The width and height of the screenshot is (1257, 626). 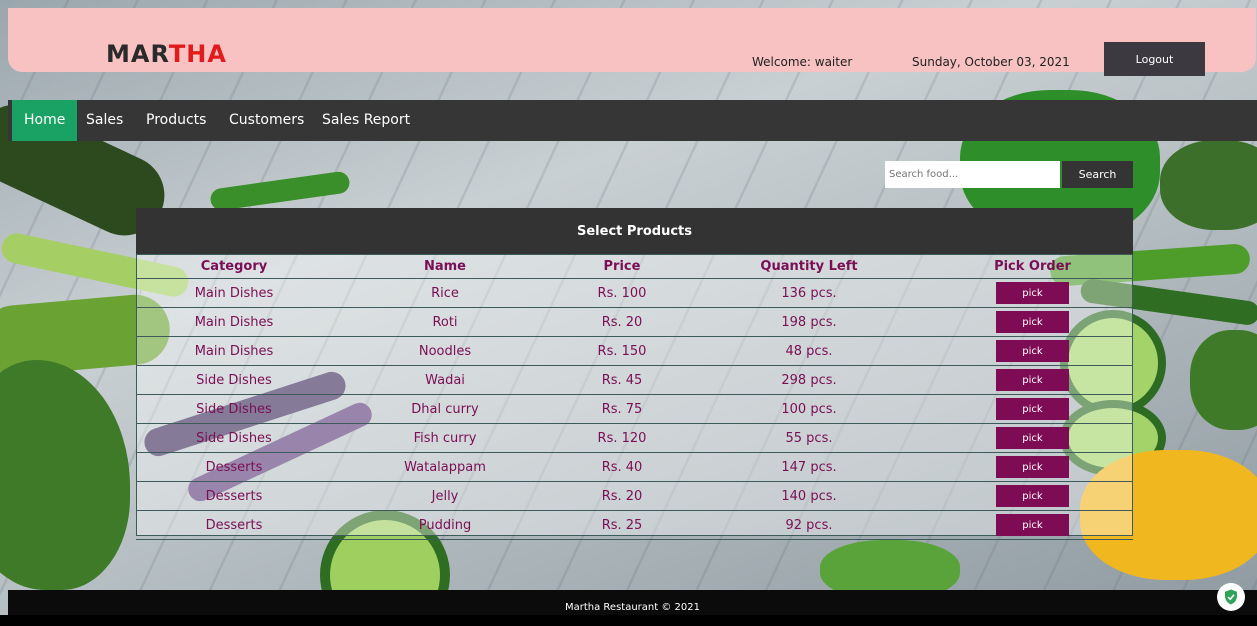 What do you see at coordinates (104, 120) in the screenshot?
I see `nav-item-sales: Sales` at bounding box center [104, 120].